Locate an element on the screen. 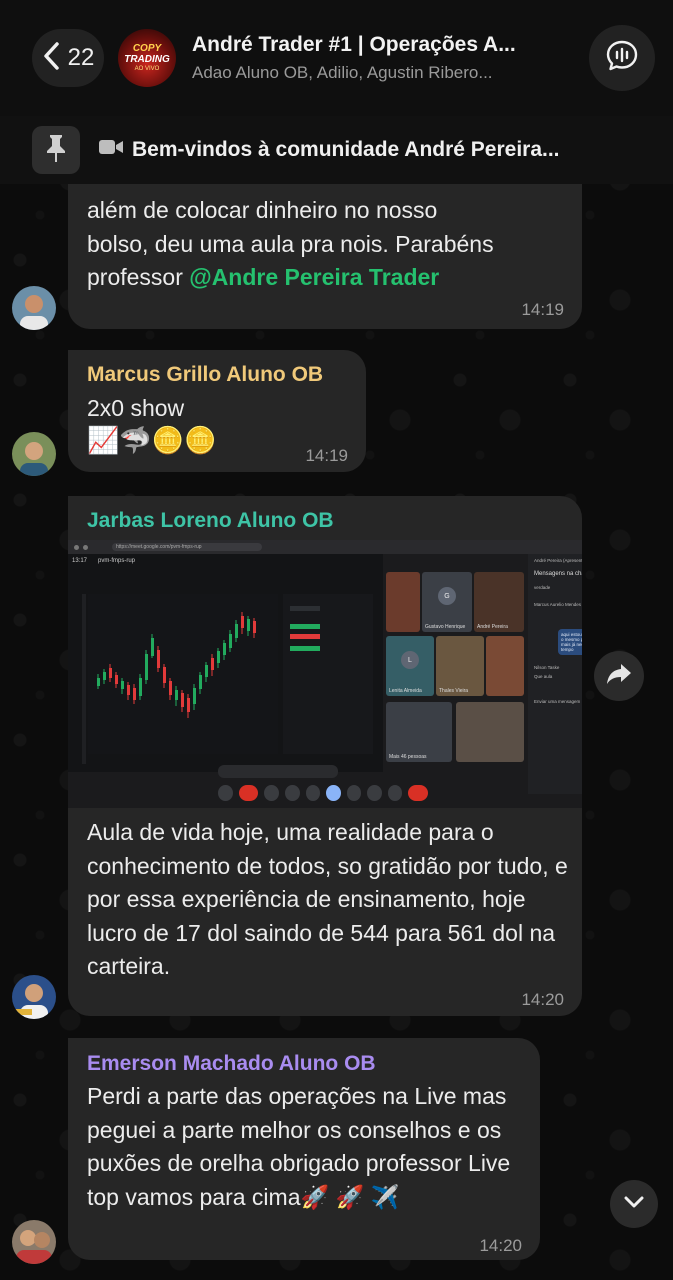 The width and height of the screenshot is (673, 1280). chevron-down-icon is located at coordinates (634, 1204).